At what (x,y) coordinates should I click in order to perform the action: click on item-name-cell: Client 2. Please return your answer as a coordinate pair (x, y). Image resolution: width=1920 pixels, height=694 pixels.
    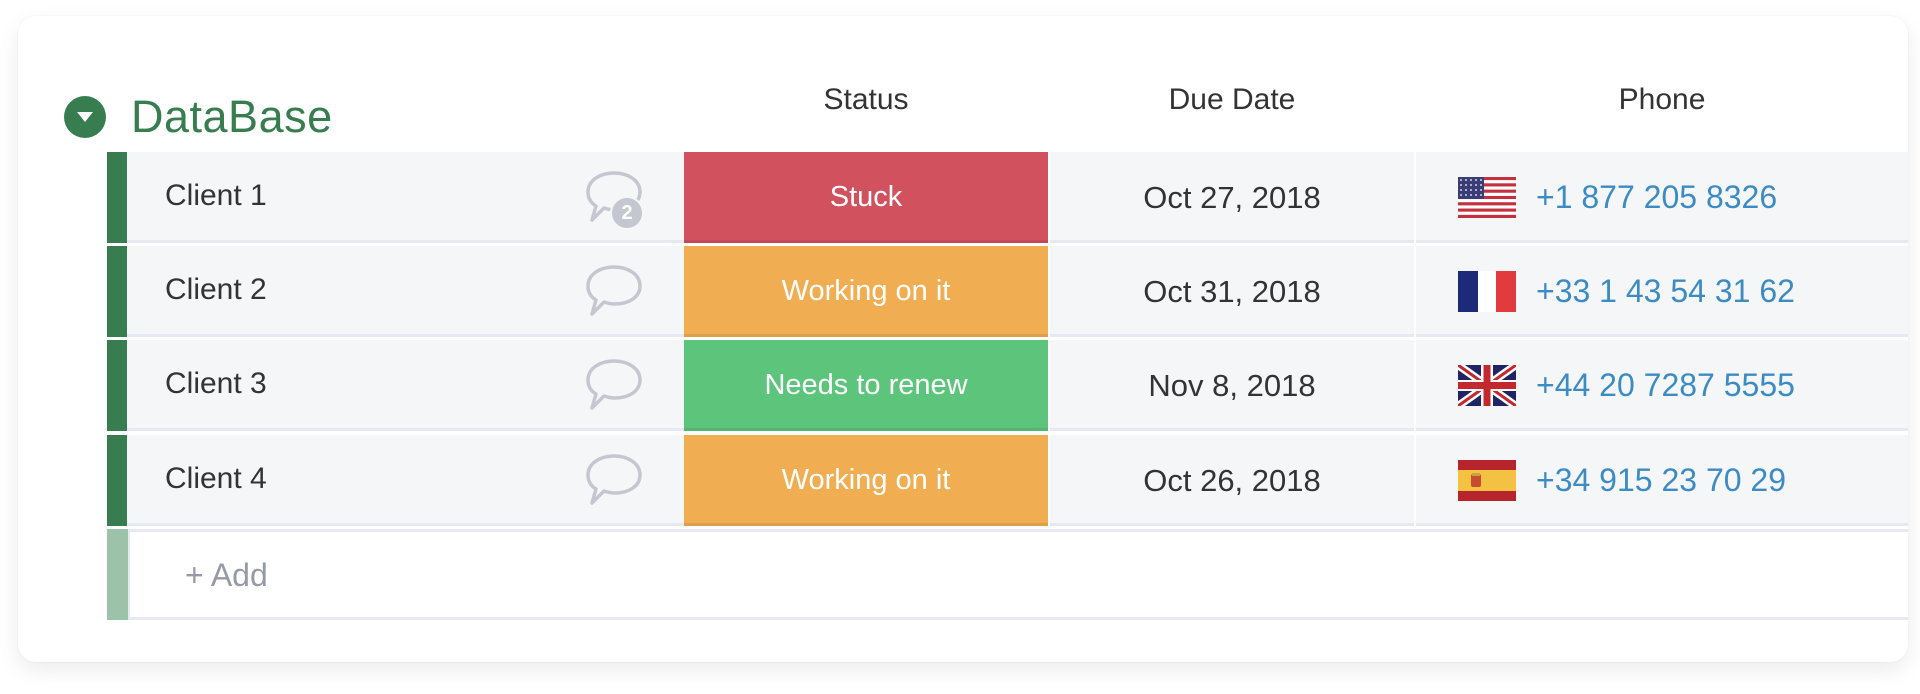
    Looking at the image, I should click on (405, 291).